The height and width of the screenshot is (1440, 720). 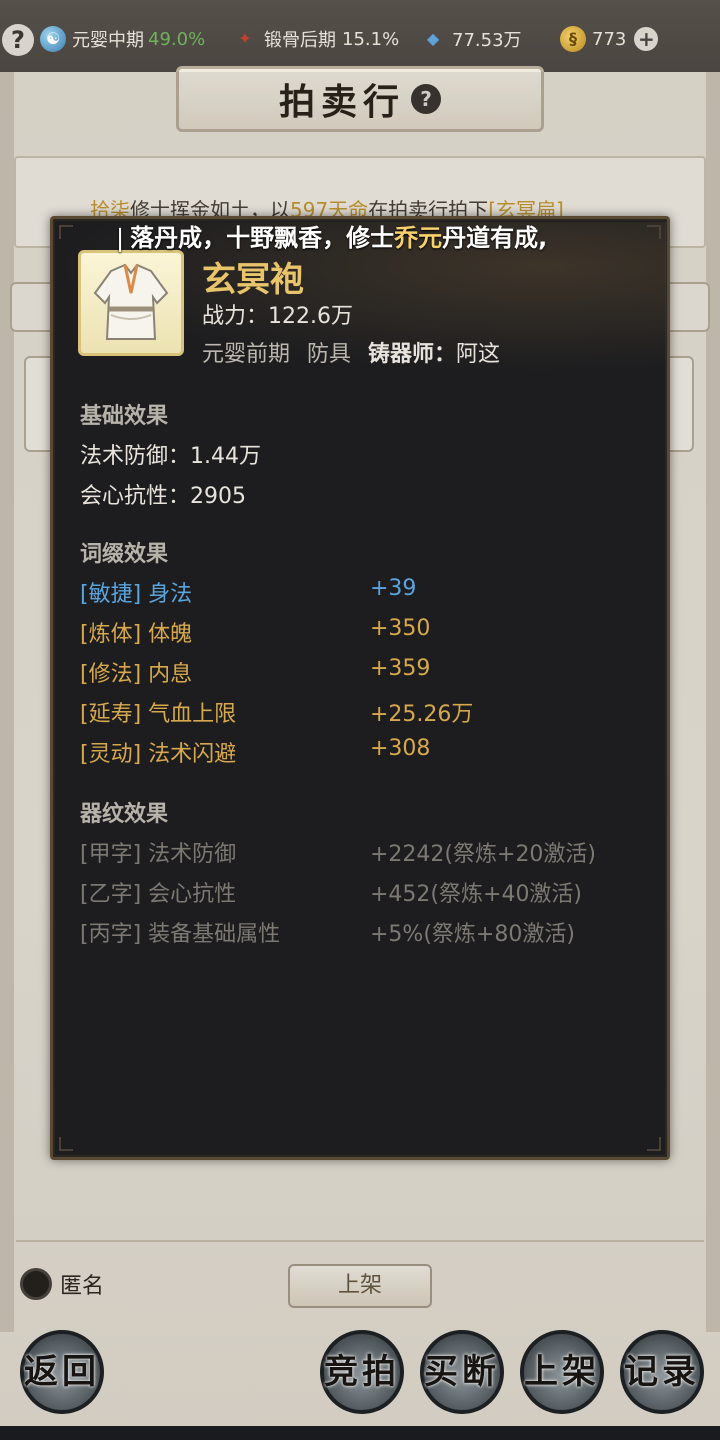 I want to click on smith-label: 铸器师：, so click(x=412, y=354).